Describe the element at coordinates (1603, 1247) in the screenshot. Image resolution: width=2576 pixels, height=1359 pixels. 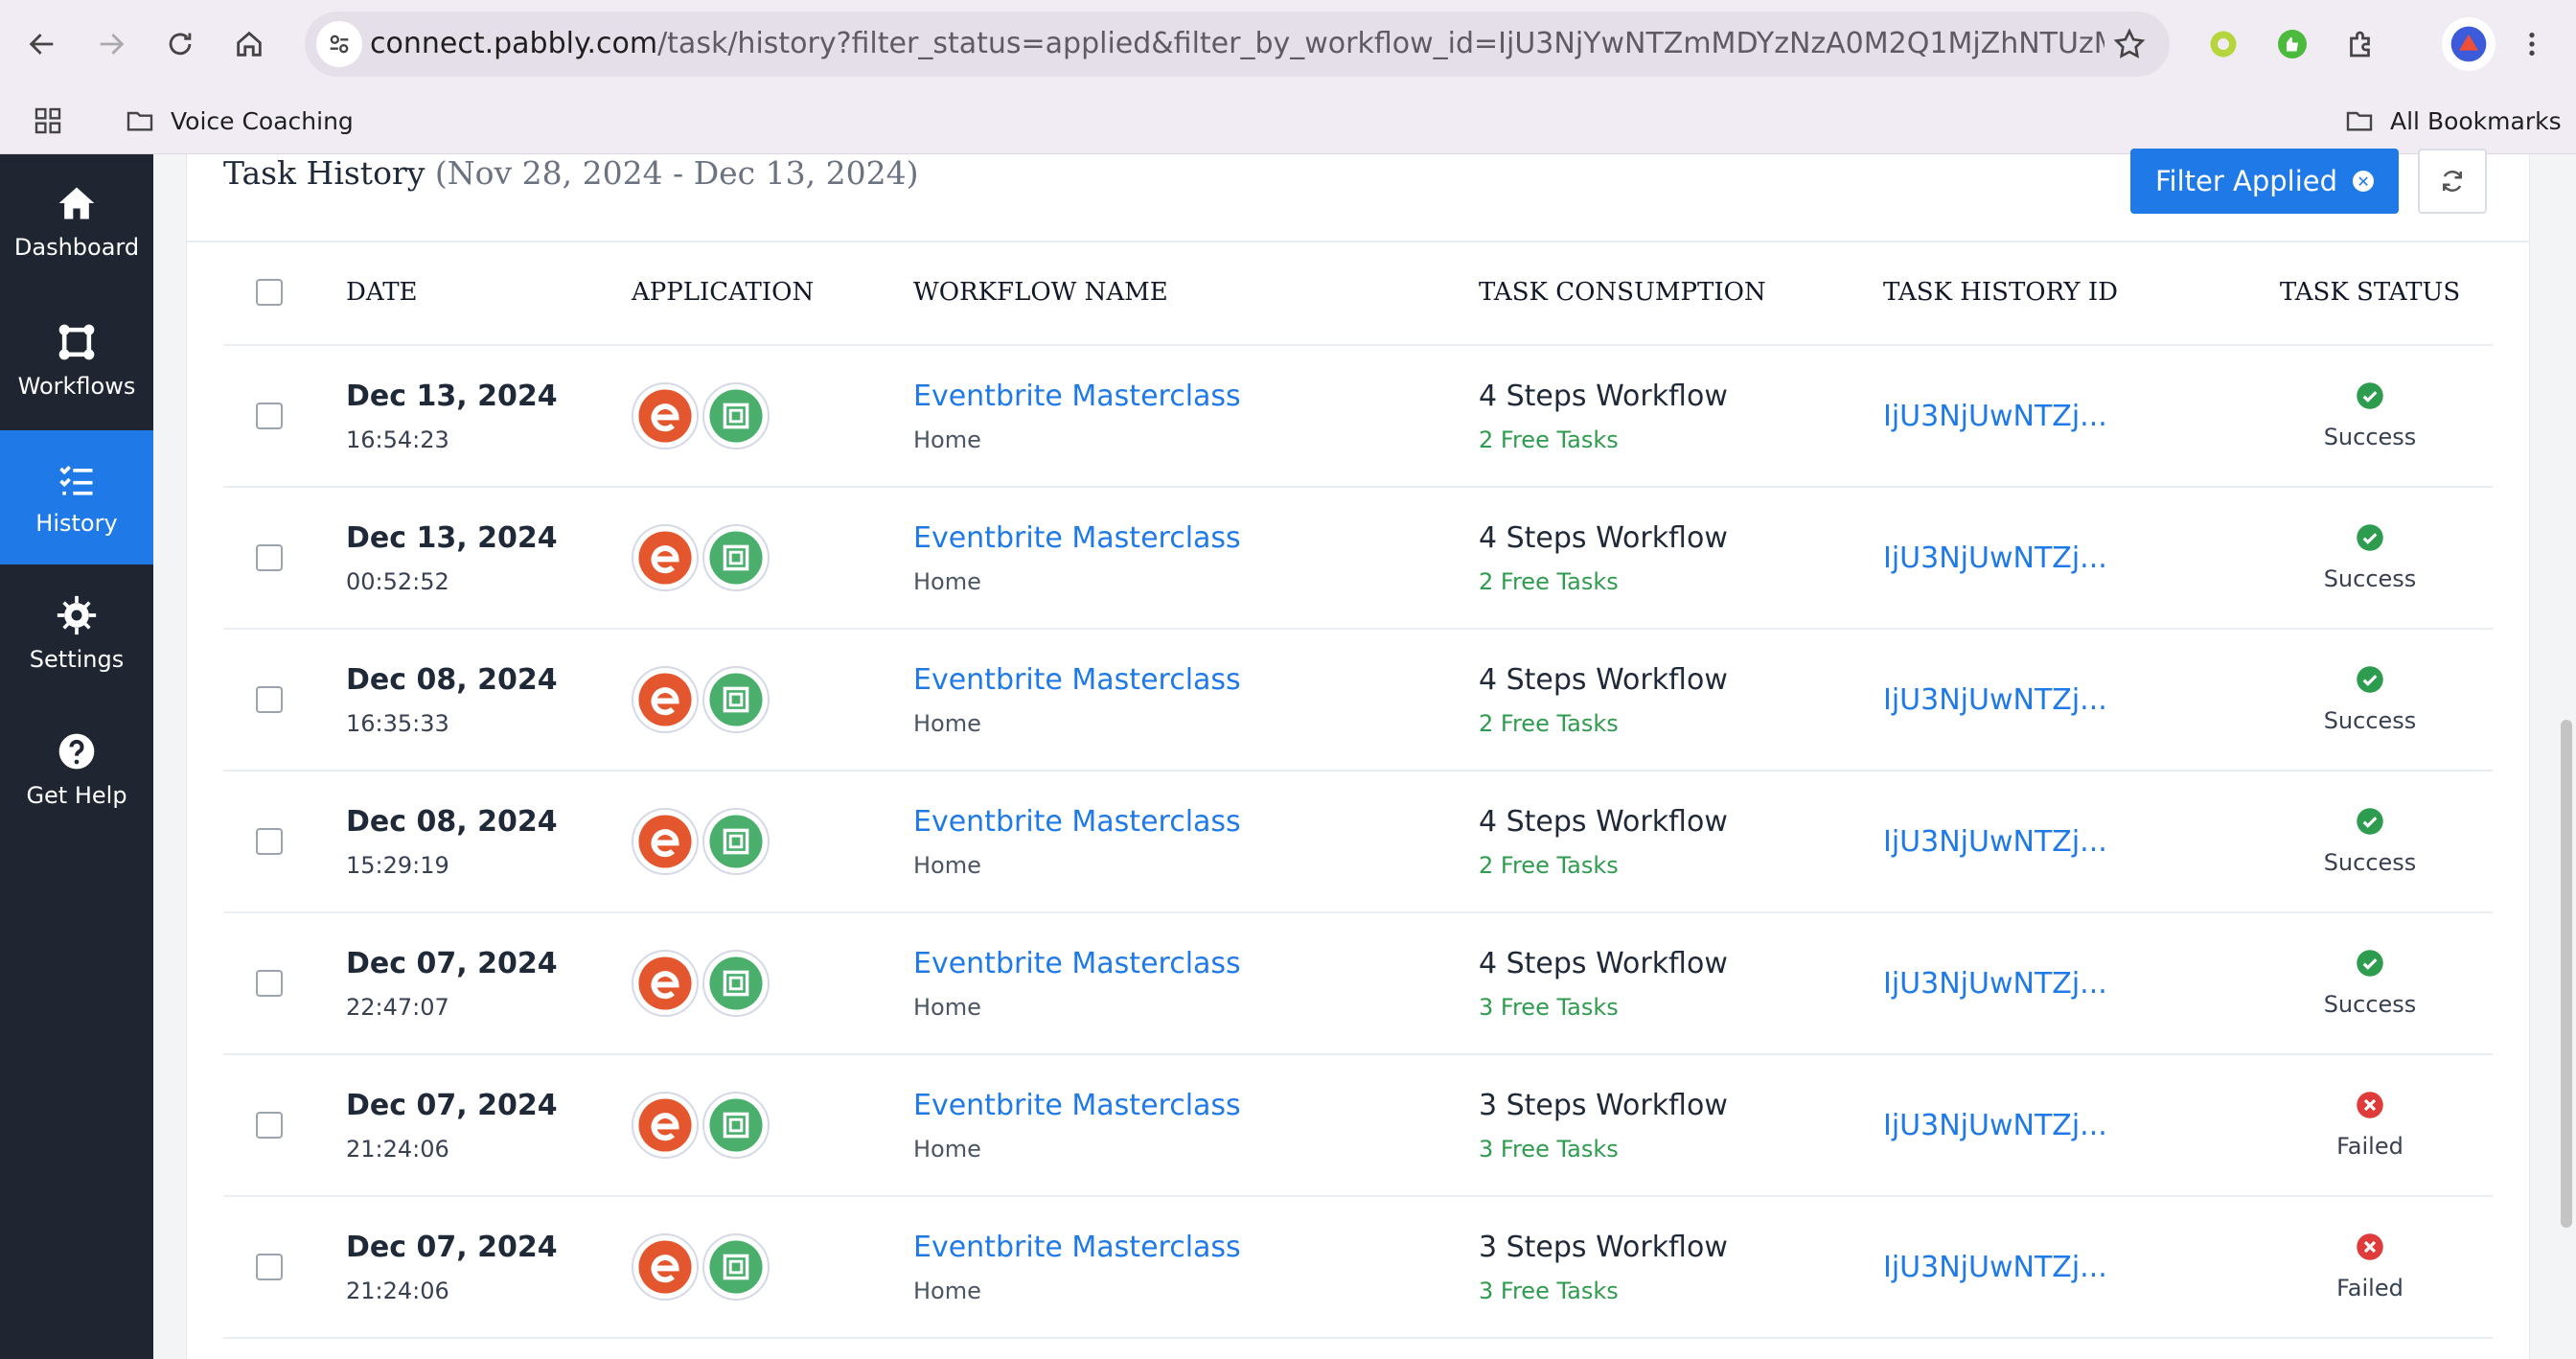
I see `steps-count: 3 Steps Workflow` at that location.